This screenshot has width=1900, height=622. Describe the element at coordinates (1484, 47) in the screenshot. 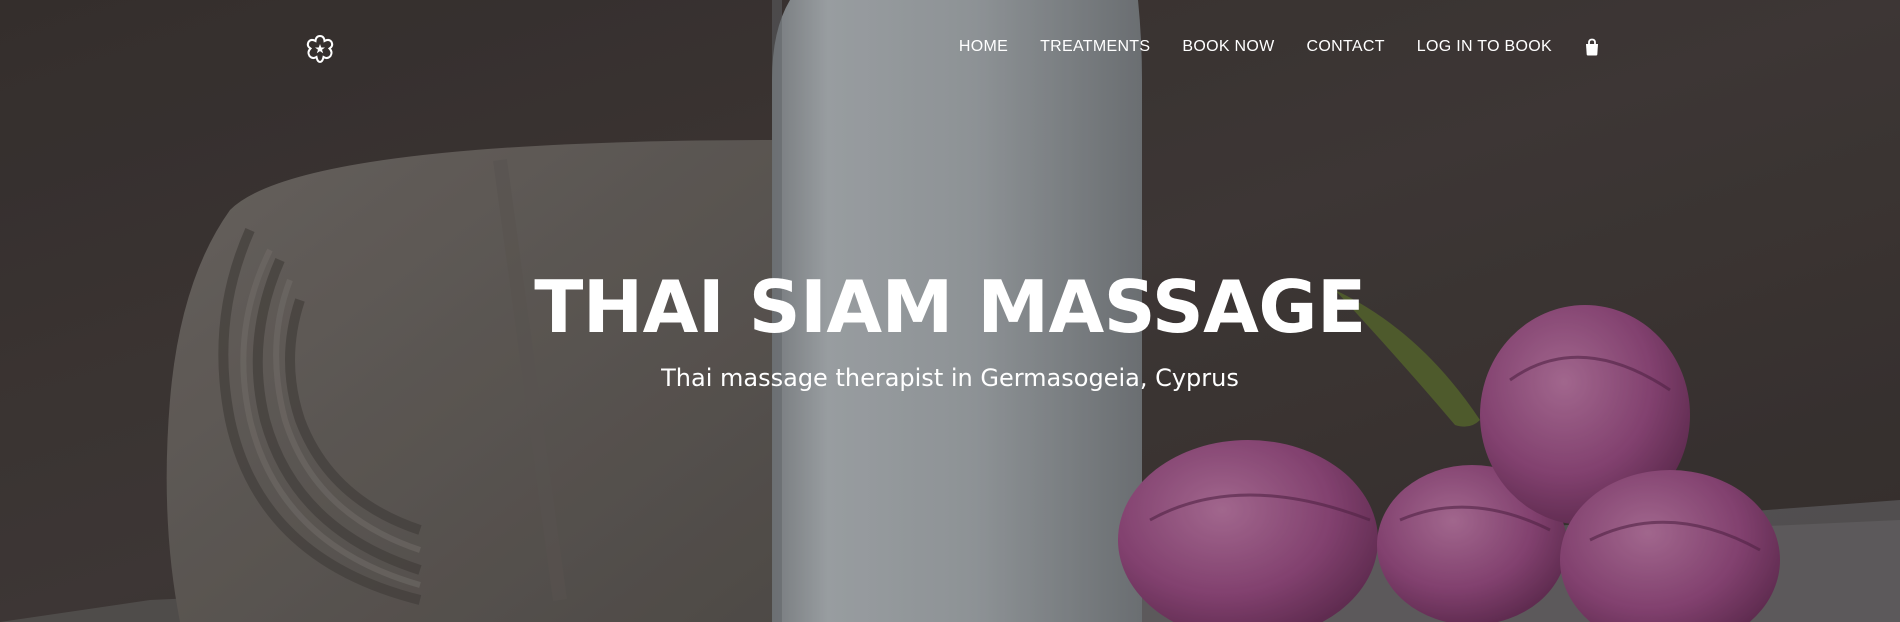

I see `nav-log-in-to-book: LOG IN TO BOOK` at that location.